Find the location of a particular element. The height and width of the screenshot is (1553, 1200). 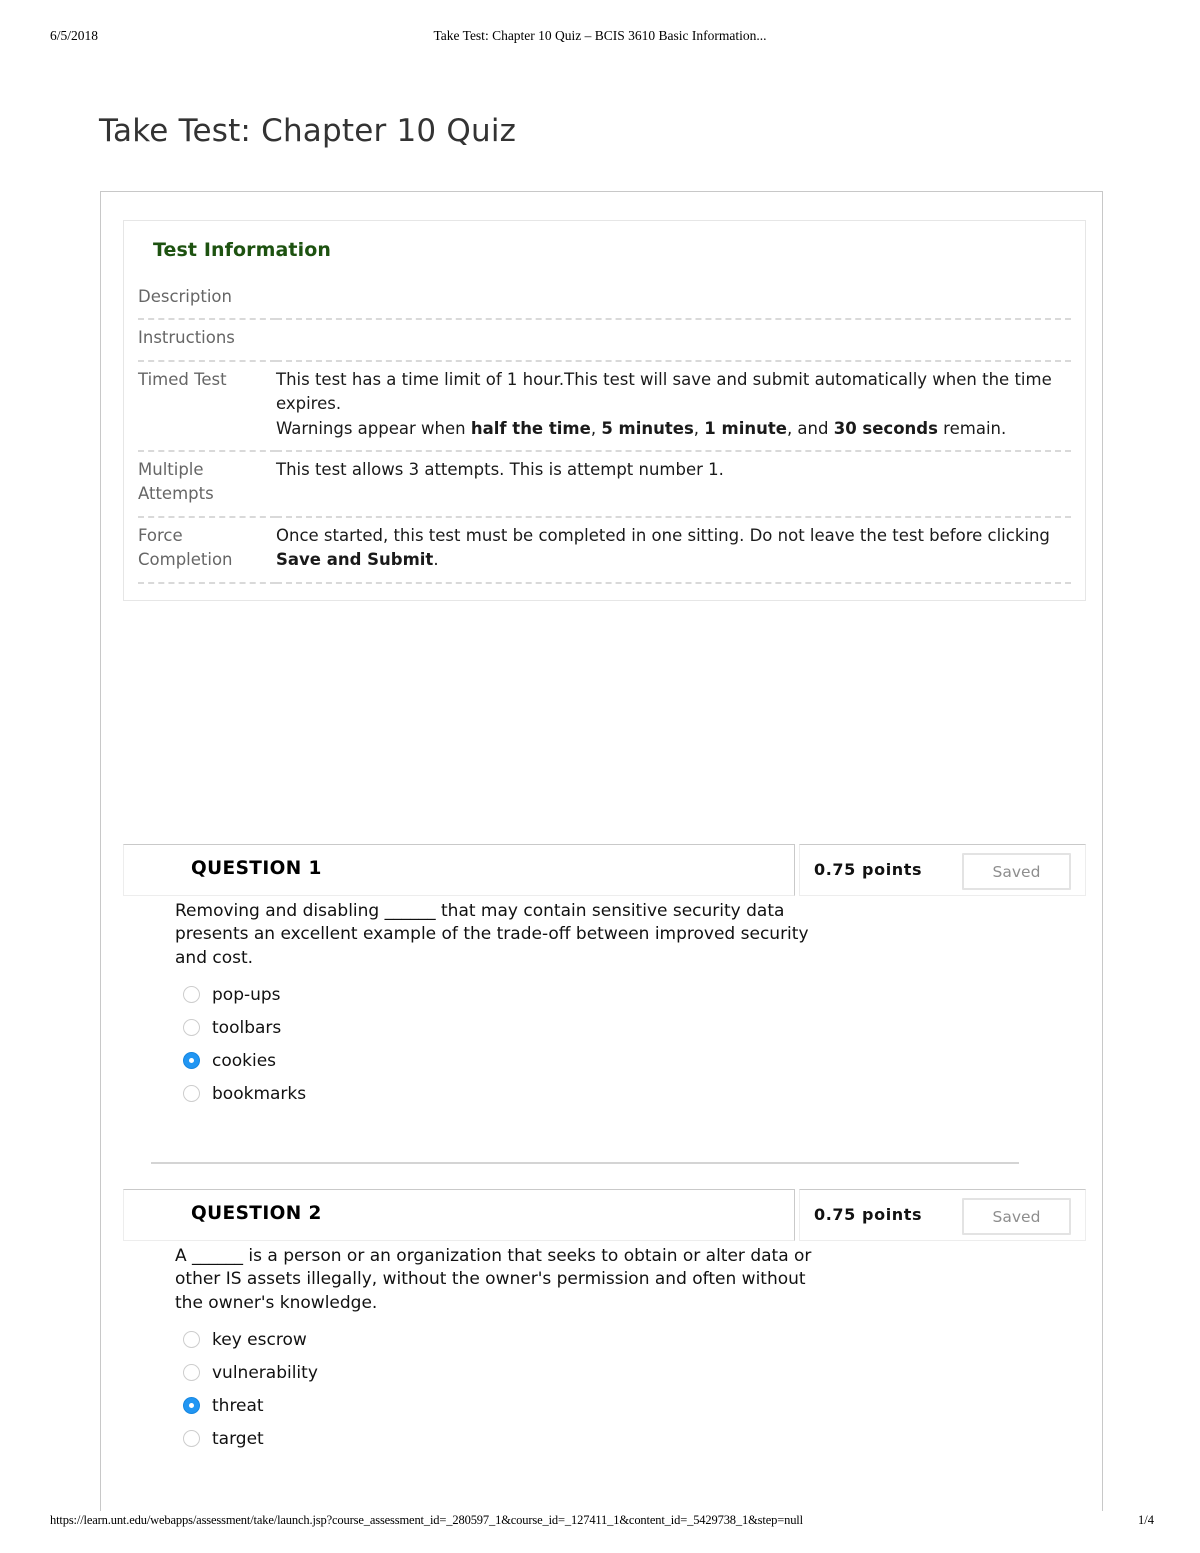

option-label: threat is located at coordinates (238, 1405).